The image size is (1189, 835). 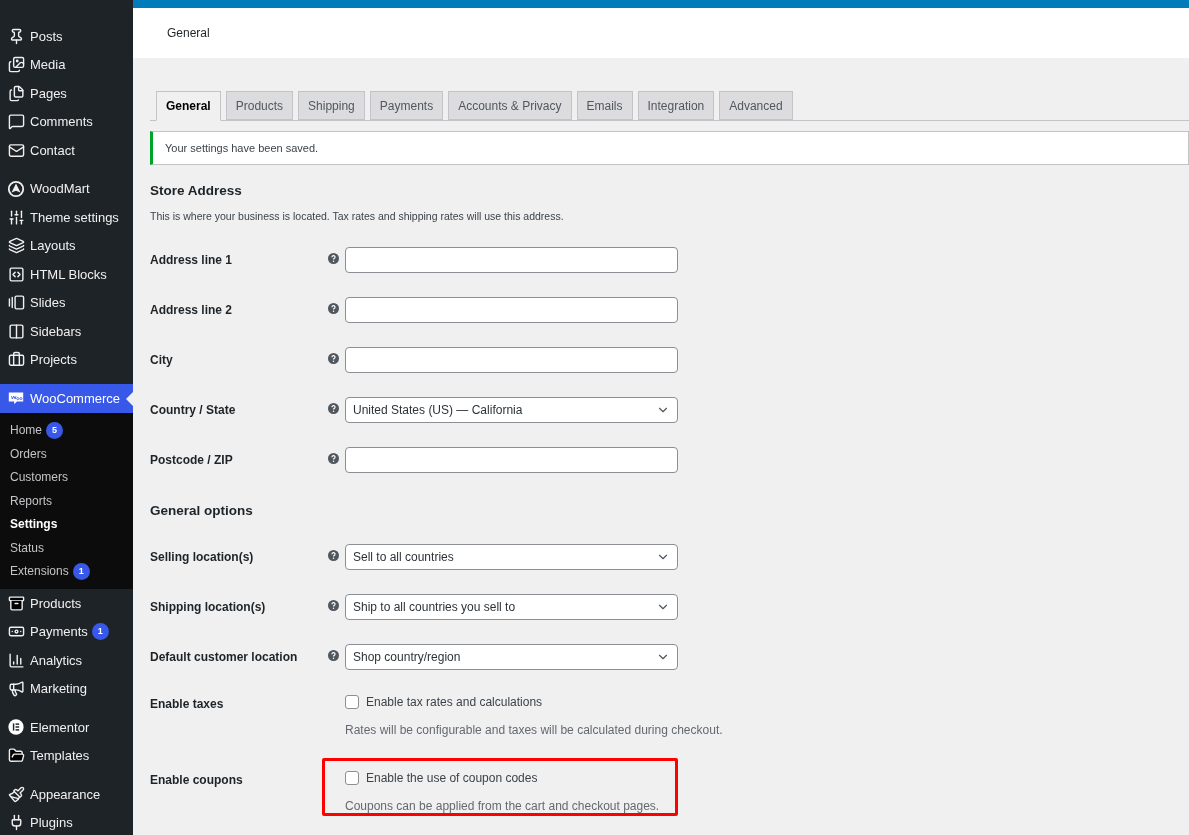 What do you see at coordinates (16, 688) in the screenshot?
I see `megaphone-icon` at bounding box center [16, 688].